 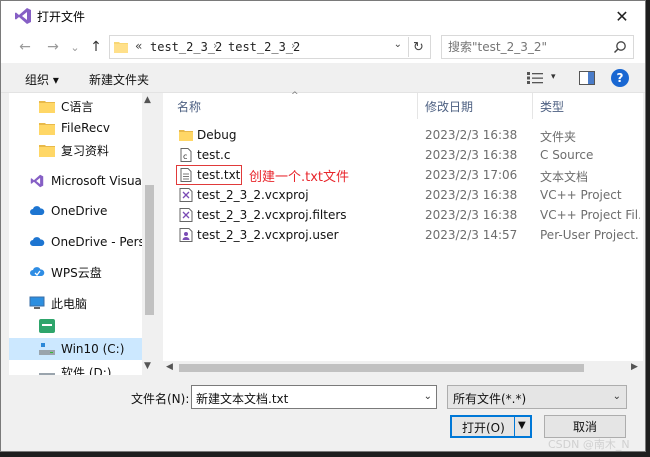 I want to click on sidebar-item-onedrive-personal: OneDrive - Perso, so click(x=75, y=242).